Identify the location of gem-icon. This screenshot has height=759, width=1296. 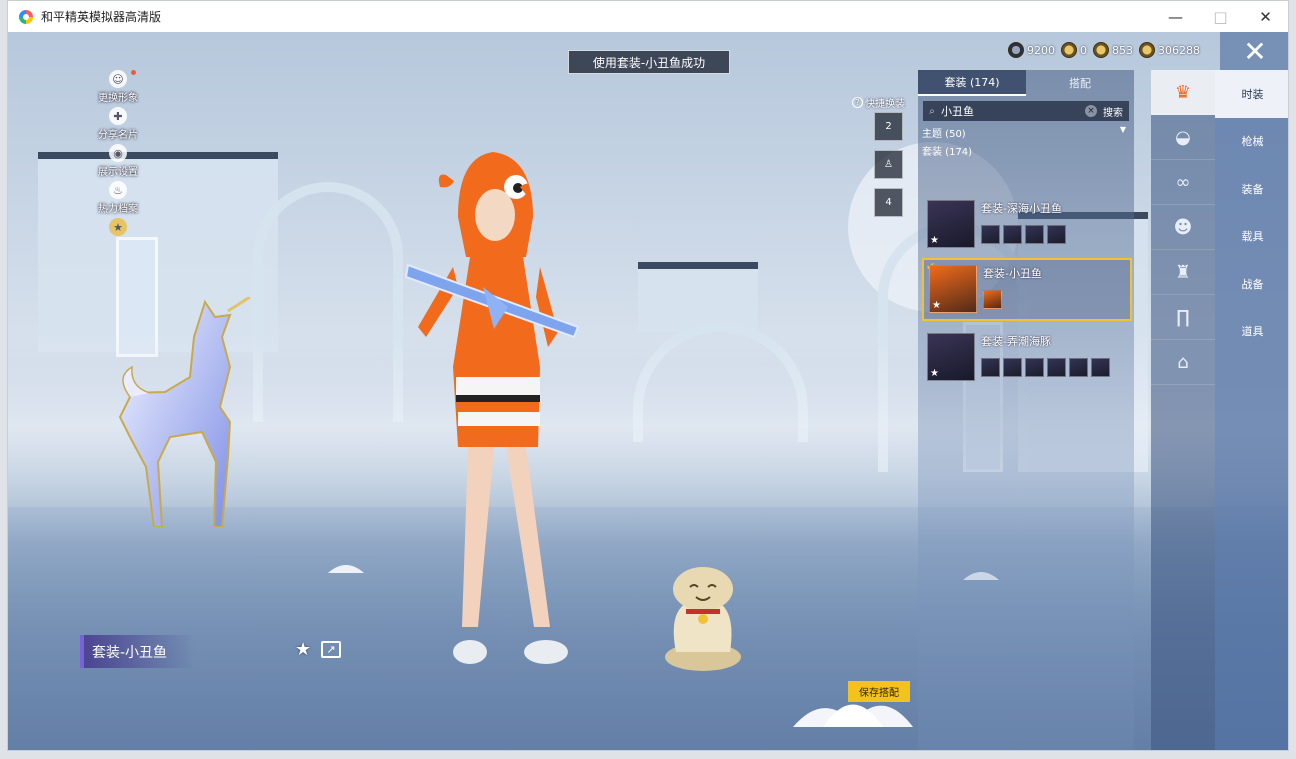
(1016, 50).